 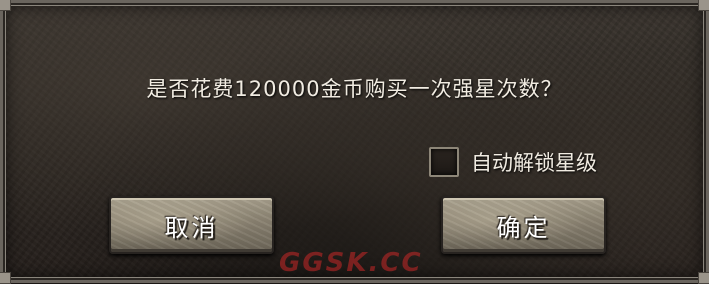 I want to click on dialog-message: 是否花费120000金币购买一次强星次数？, so click(x=354, y=89).